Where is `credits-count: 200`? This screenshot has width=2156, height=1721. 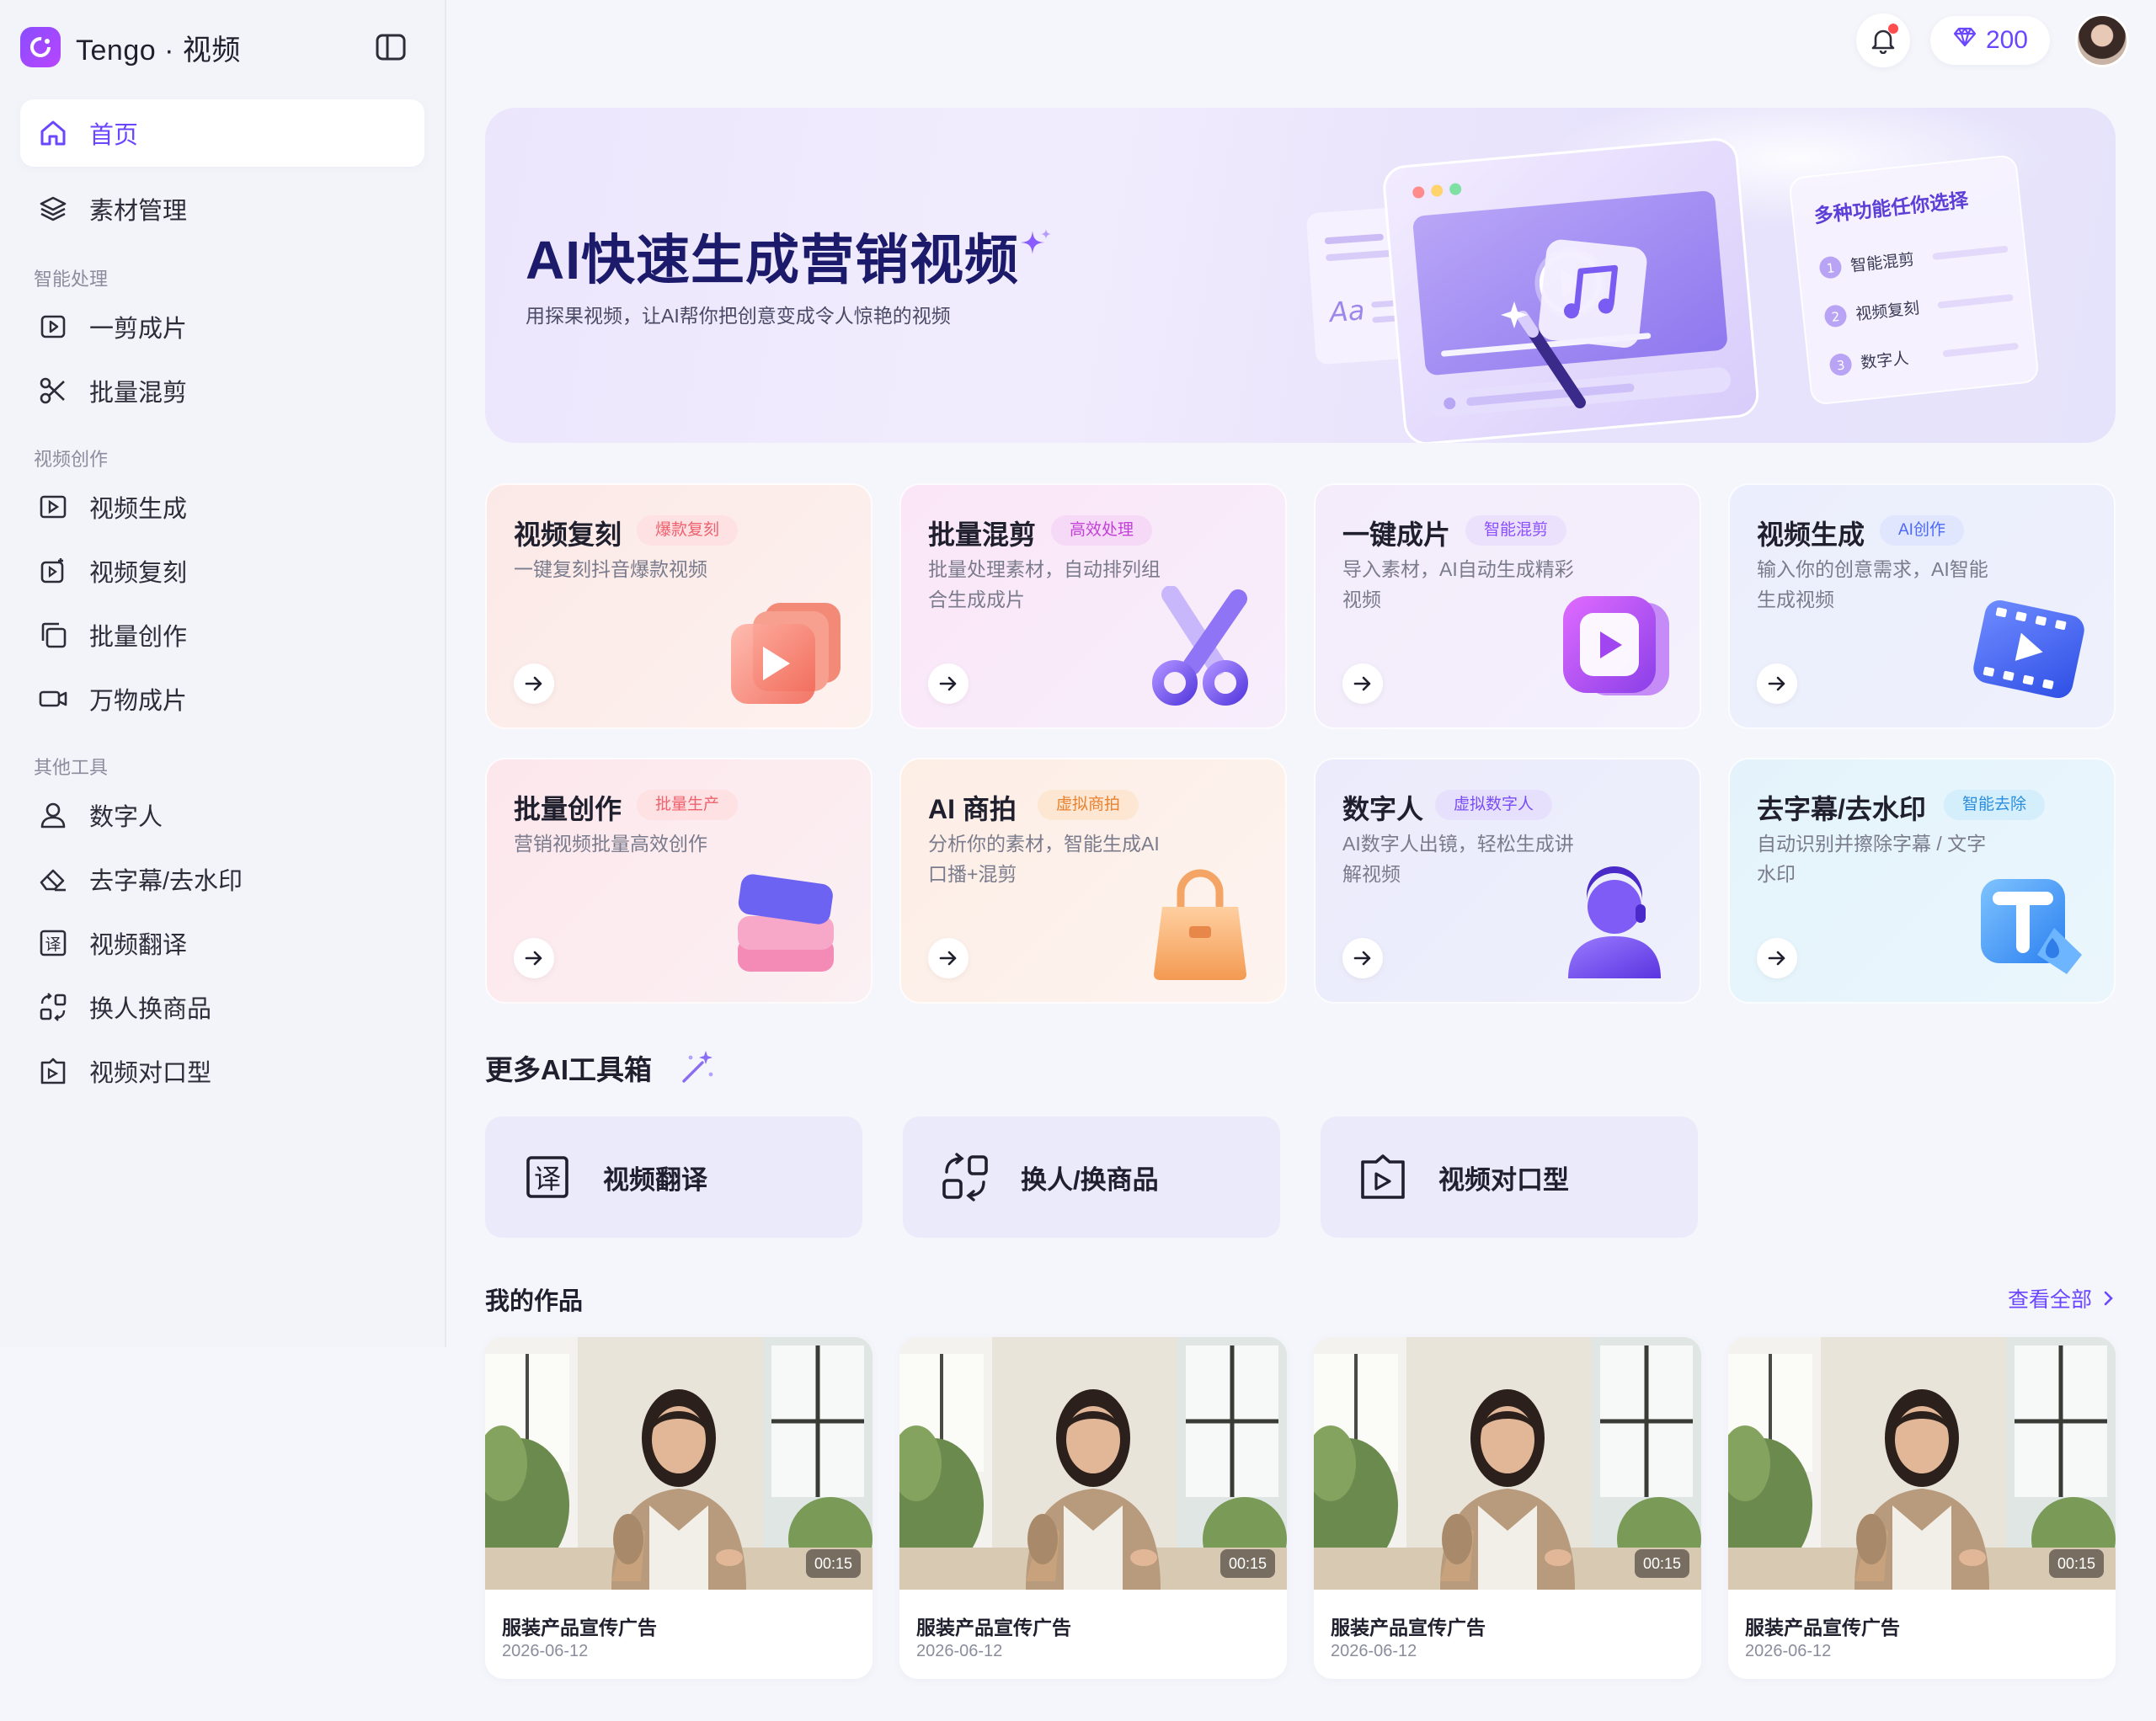
credits-count: 200 is located at coordinates (2006, 40).